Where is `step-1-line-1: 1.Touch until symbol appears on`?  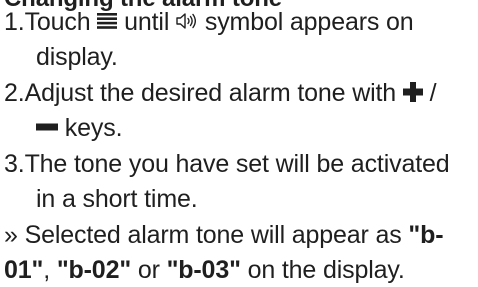 step-1-line-1: 1.Touch until symbol appears on is located at coordinates (209, 22).